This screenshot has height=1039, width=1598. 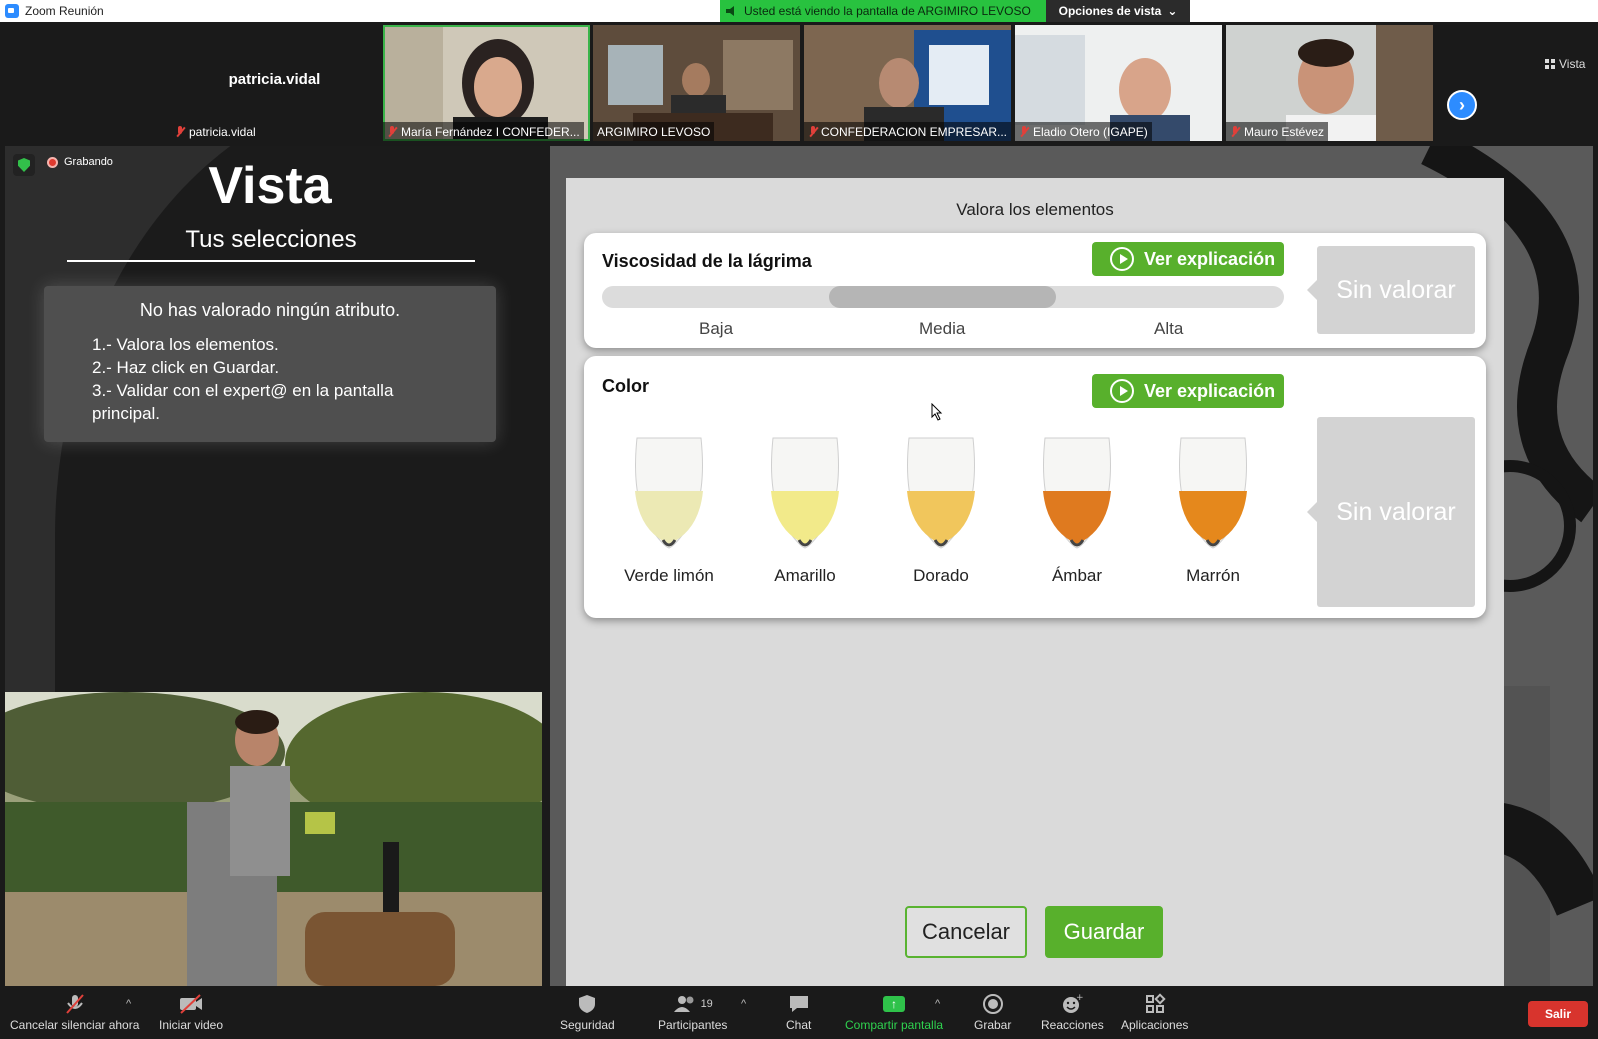 I want to click on participants-icon: 19, so click(x=693, y=1004).